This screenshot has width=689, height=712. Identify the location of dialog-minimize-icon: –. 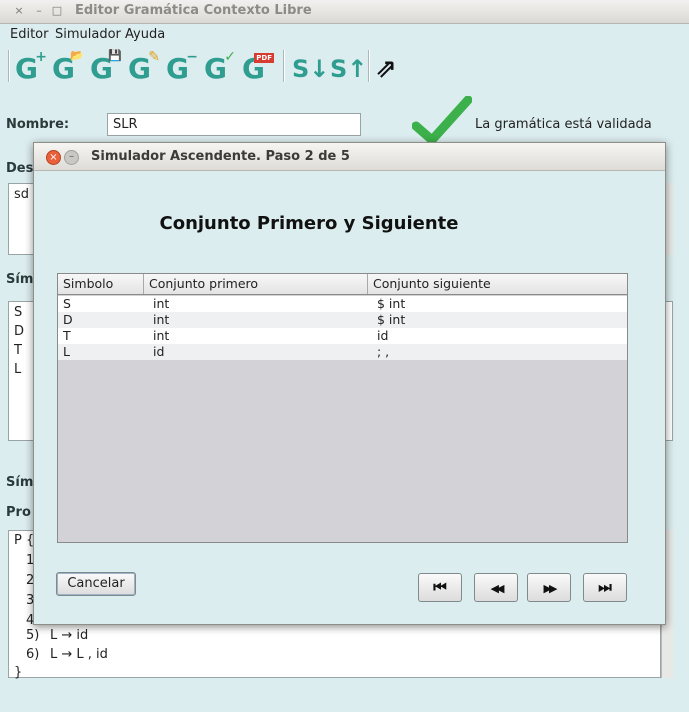
(71, 157).